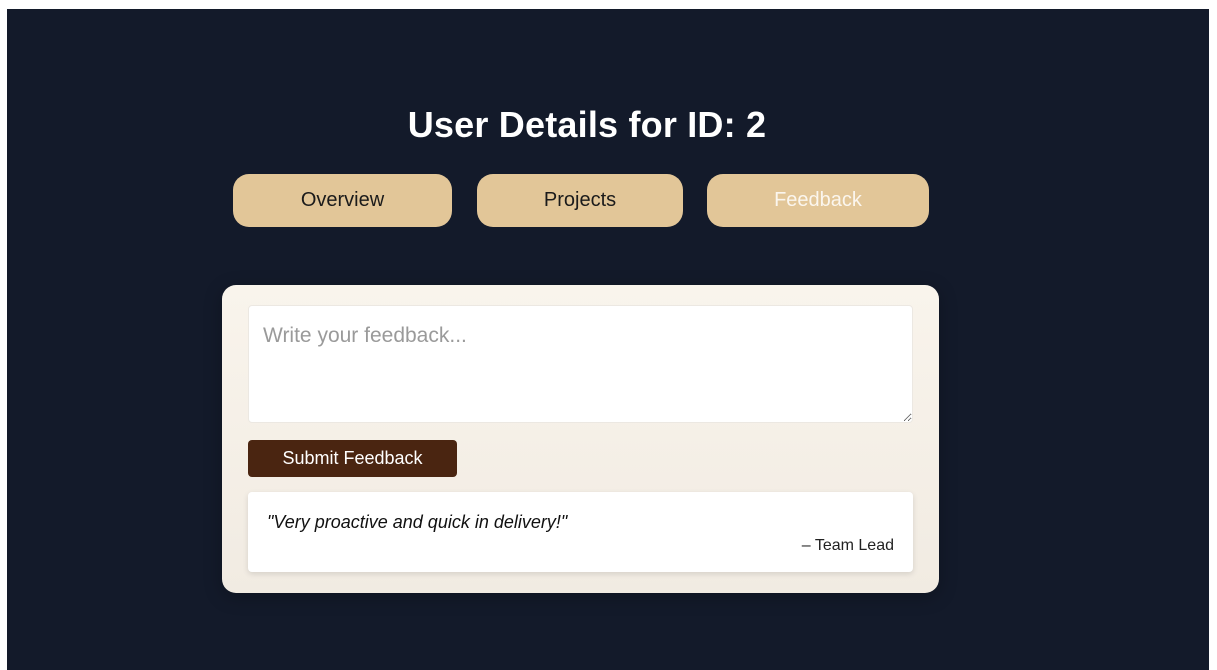 The height and width of the screenshot is (670, 1217). I want to click on page-title: User Details for ID: 2, so click(587, 124).